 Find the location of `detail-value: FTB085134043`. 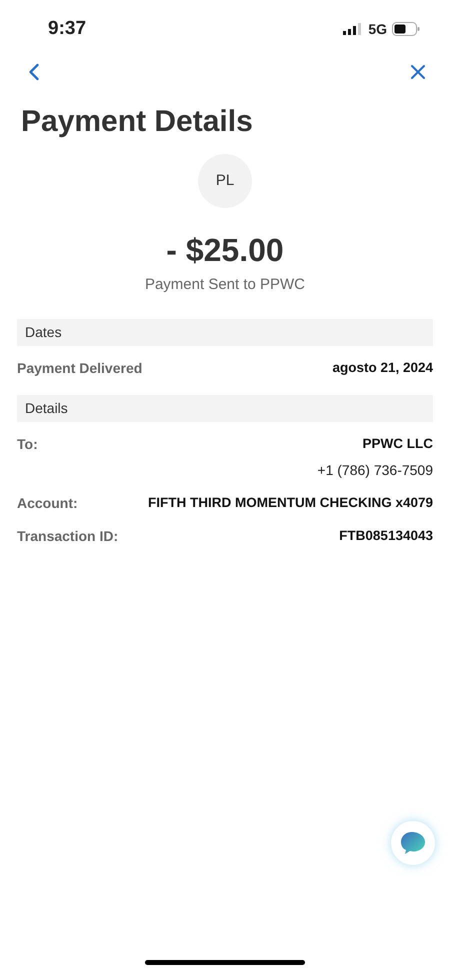

detail-value: FTB085134043 is located at coordinates (386, 535).